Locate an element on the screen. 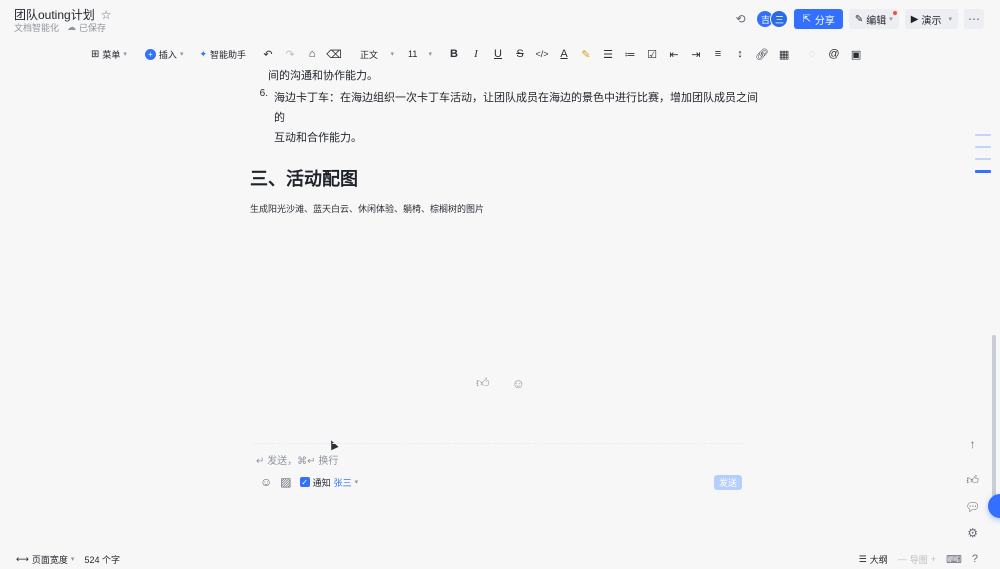 Image resolution: width=1000 pixels, height=569 pixels. line-spacing-icon: ↕ is located at coordinates (740, 54).